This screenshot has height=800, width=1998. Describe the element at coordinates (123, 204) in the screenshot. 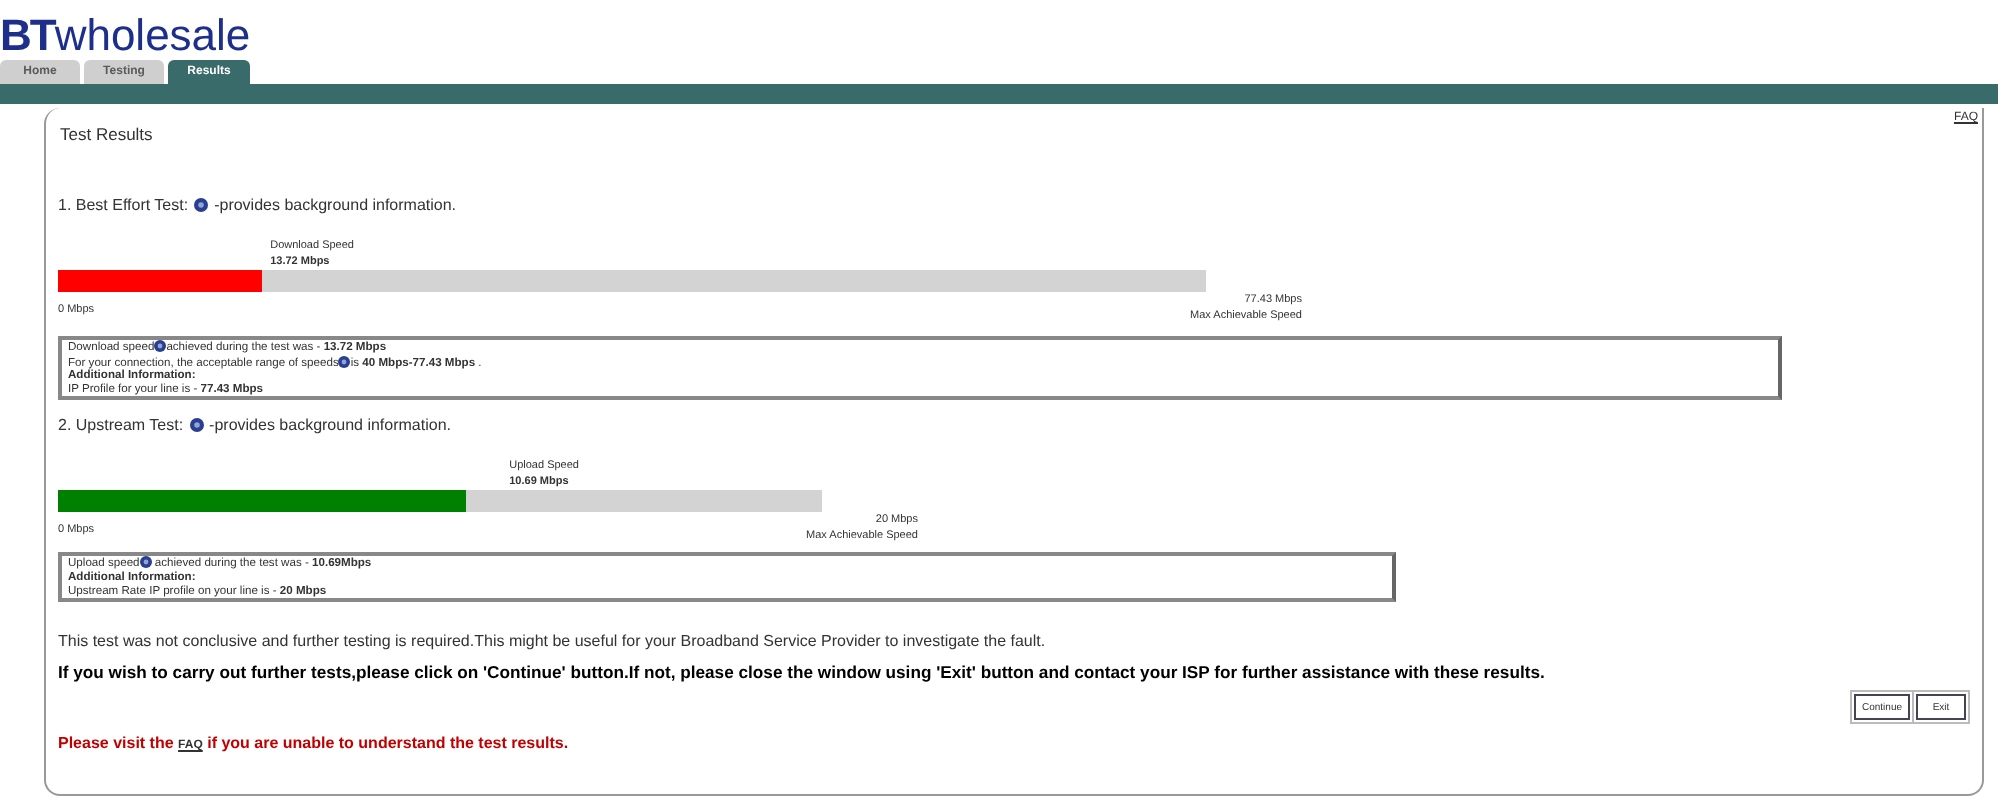

I see `test-heading: 1. Best Effort Test:` at that location.